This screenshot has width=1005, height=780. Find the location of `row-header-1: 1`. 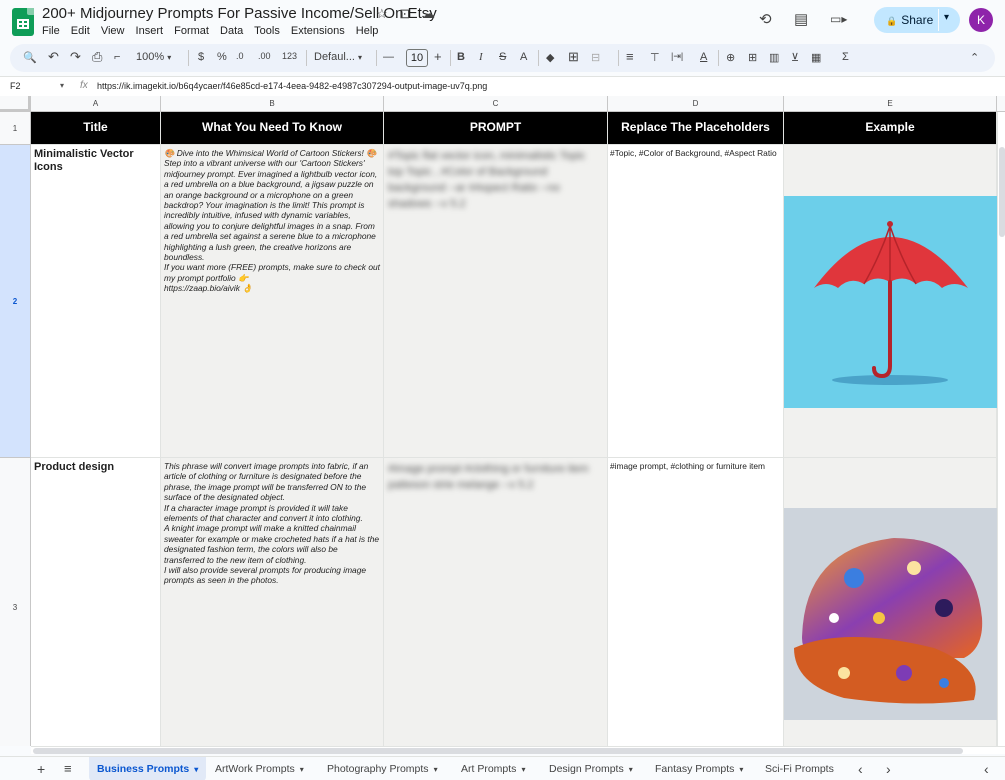

row-header-1: 1 is located at coordinates (15, 128).